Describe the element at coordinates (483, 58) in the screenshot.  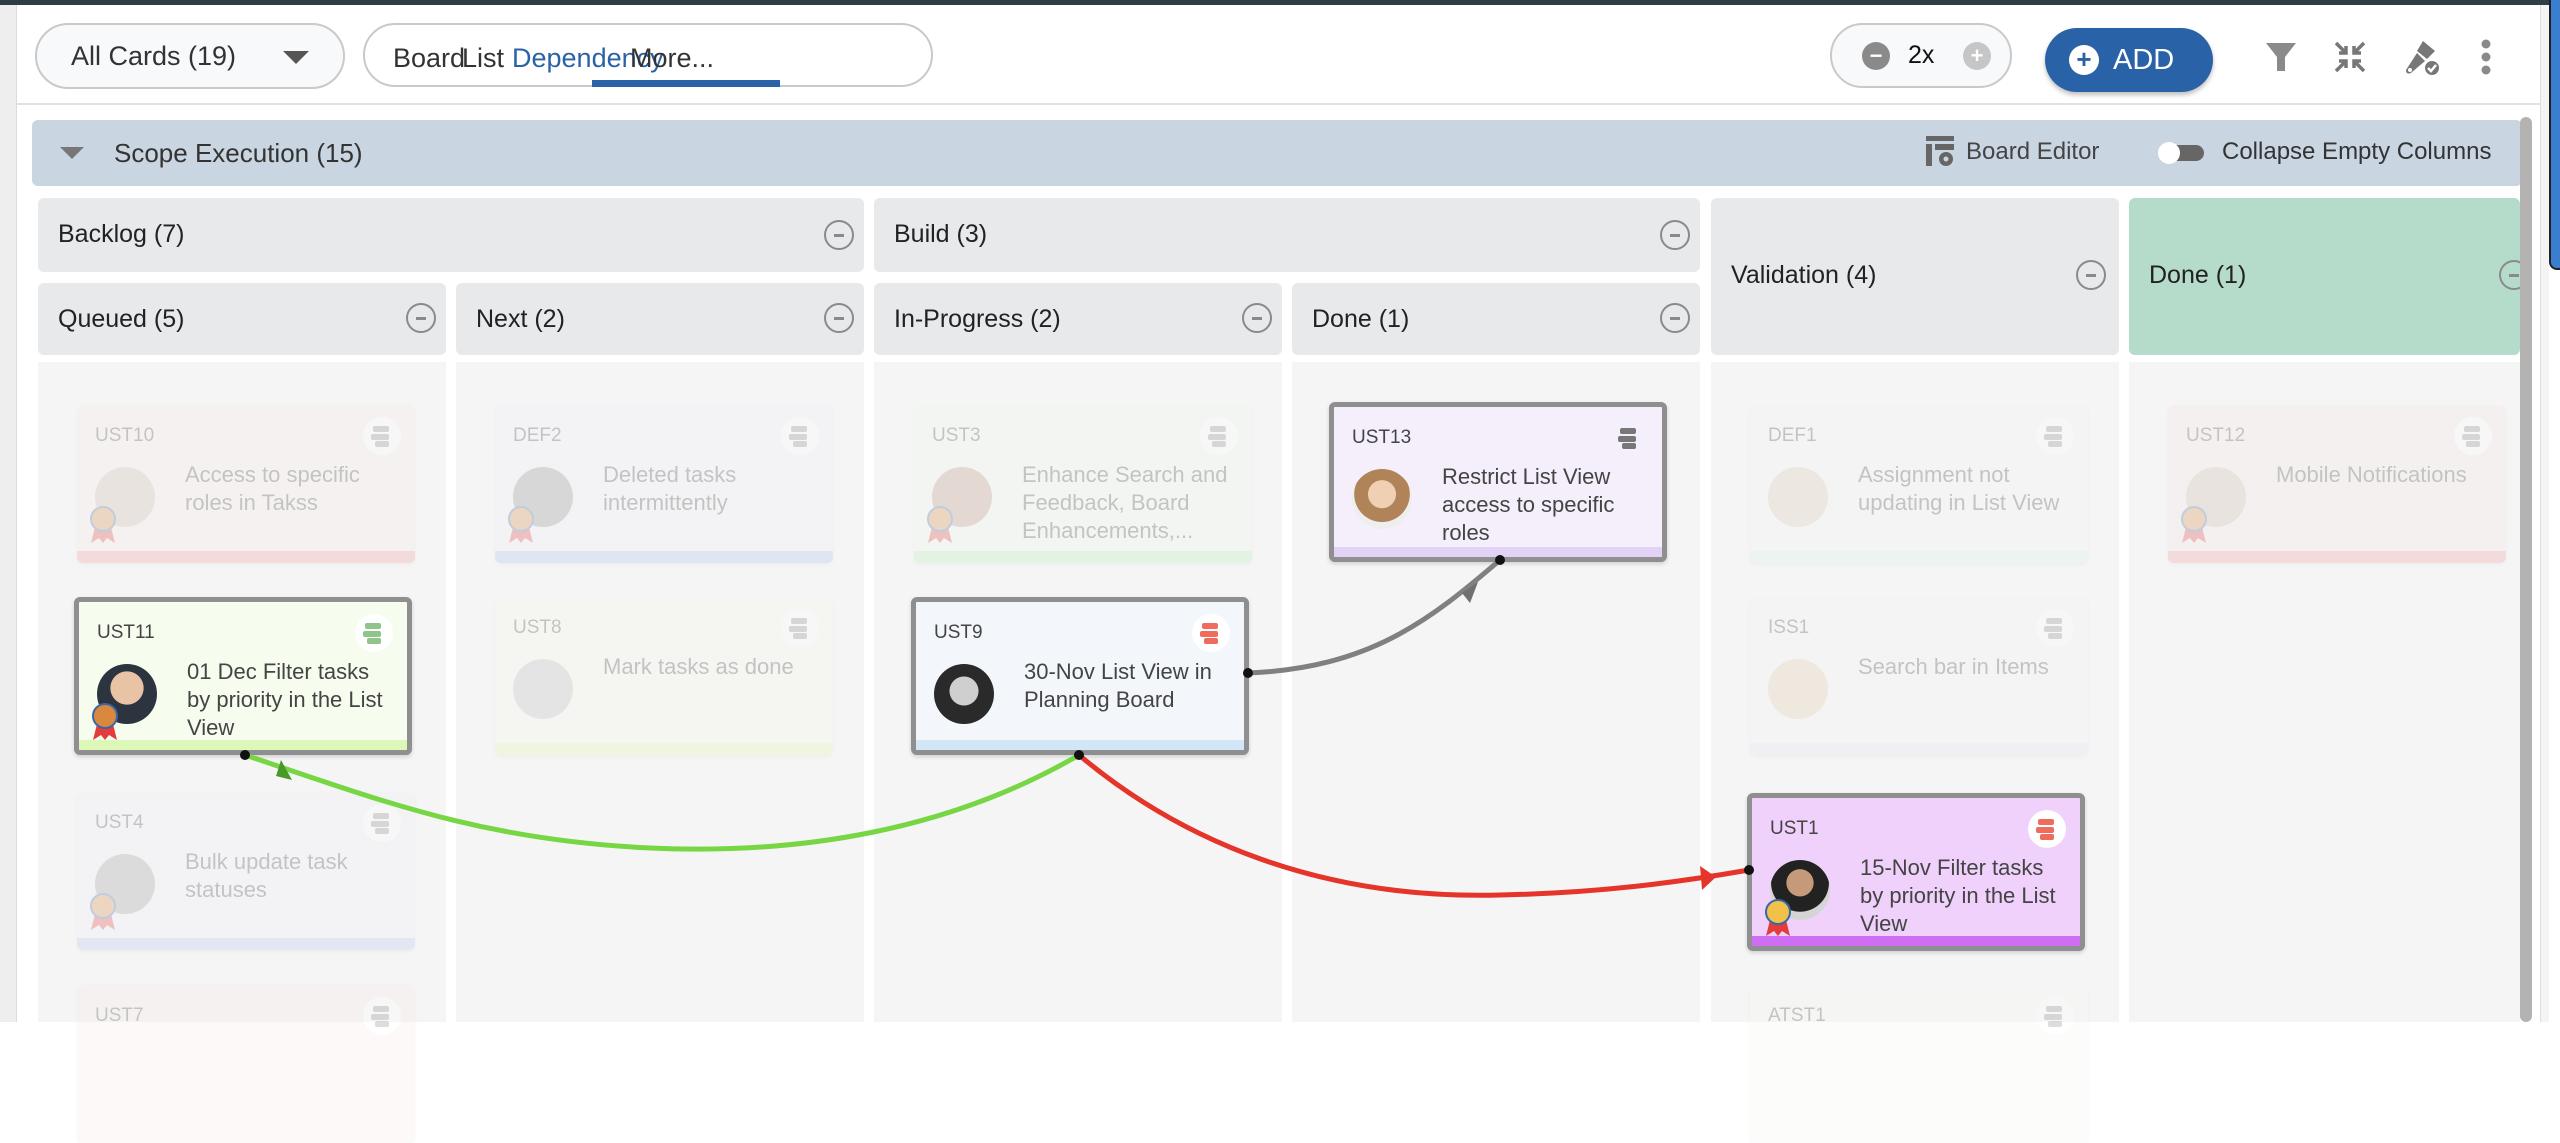
I see `tab-list: List` at that location.